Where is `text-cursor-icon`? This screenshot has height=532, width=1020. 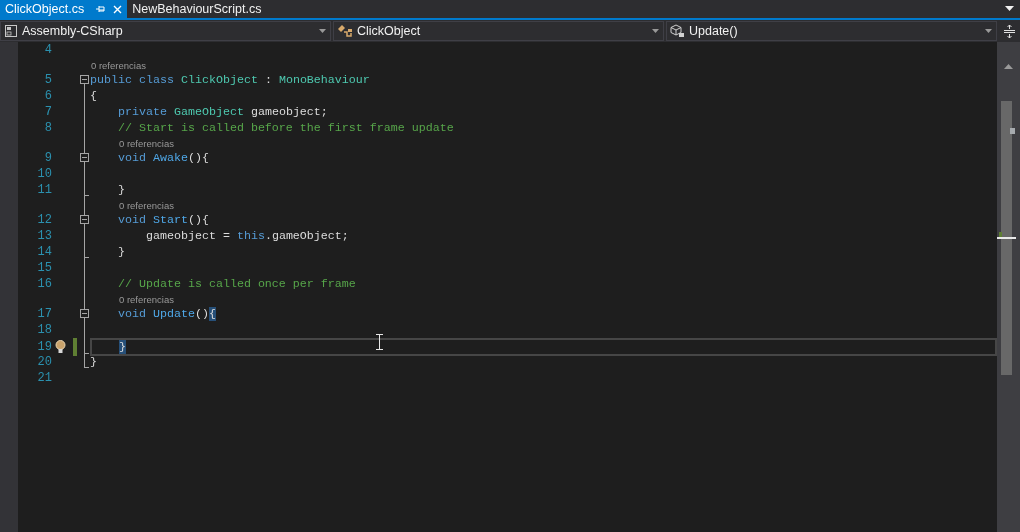
text-cursor-icon is located at coordinates (379, 342).